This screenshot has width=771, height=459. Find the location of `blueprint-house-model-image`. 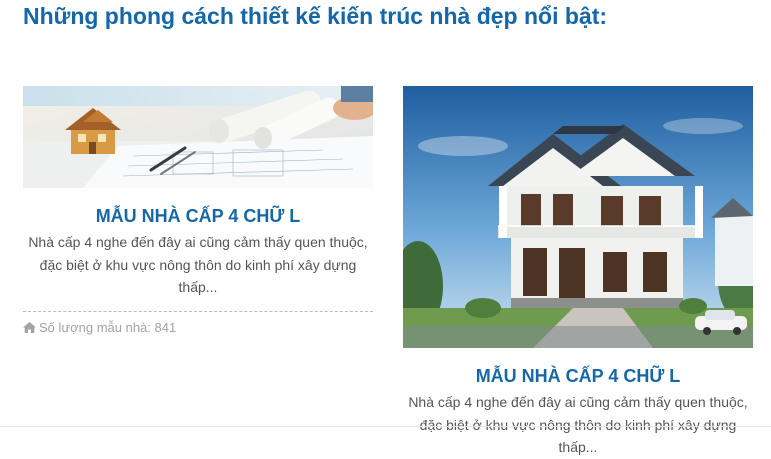

blueprint-house-model-image is located at coordinates (198, 137).